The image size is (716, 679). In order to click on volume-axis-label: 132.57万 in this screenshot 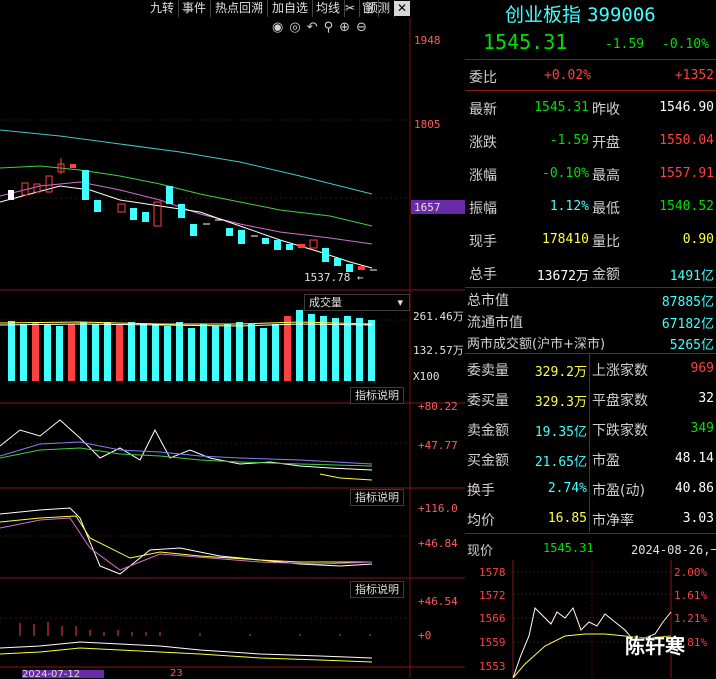, I will do `click(438, 350)`.